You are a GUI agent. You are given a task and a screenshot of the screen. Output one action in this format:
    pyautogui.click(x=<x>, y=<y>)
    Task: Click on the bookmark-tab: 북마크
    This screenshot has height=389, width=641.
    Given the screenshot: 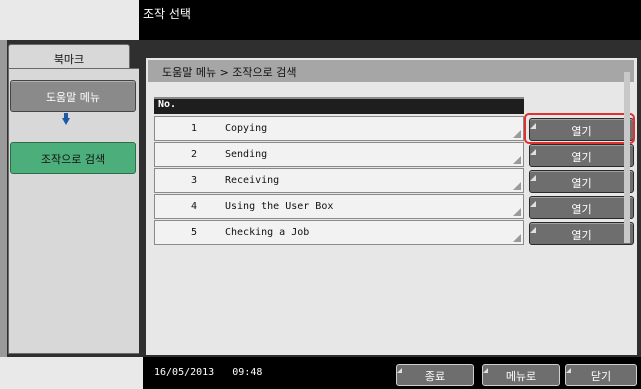 What is the action you would take?
    pyautogui.click(x=69, y=57)
    